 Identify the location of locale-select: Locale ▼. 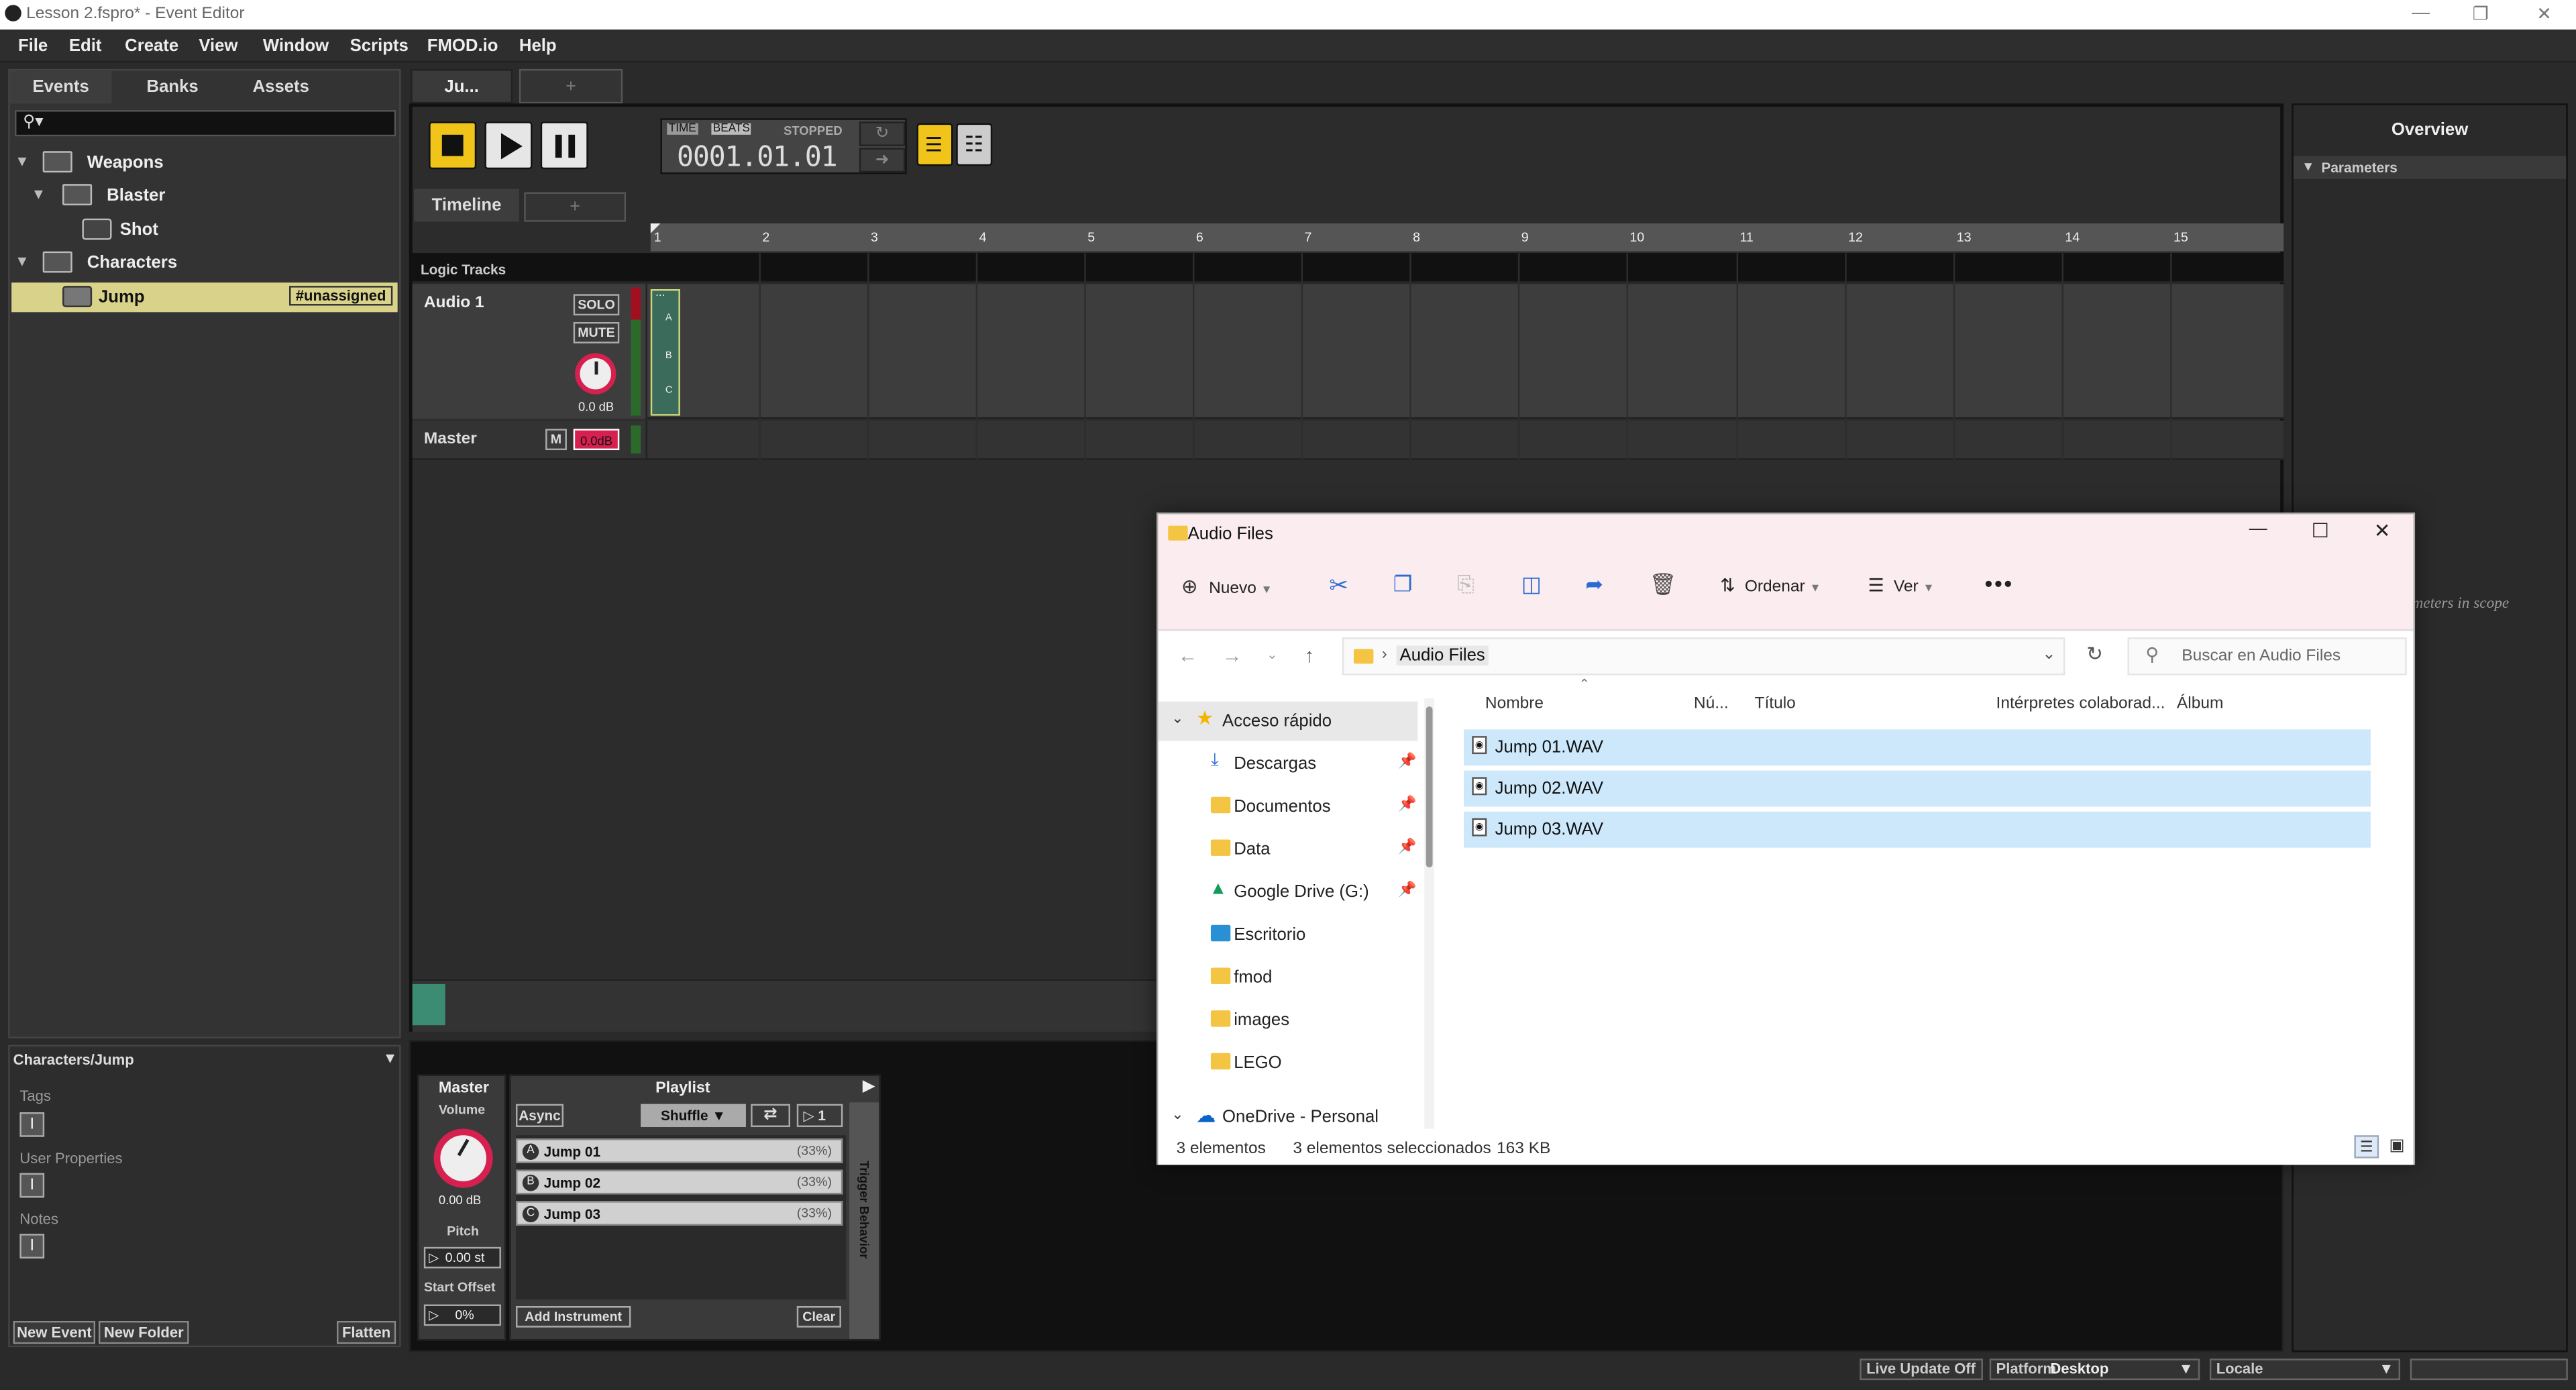
(2304, 1369).